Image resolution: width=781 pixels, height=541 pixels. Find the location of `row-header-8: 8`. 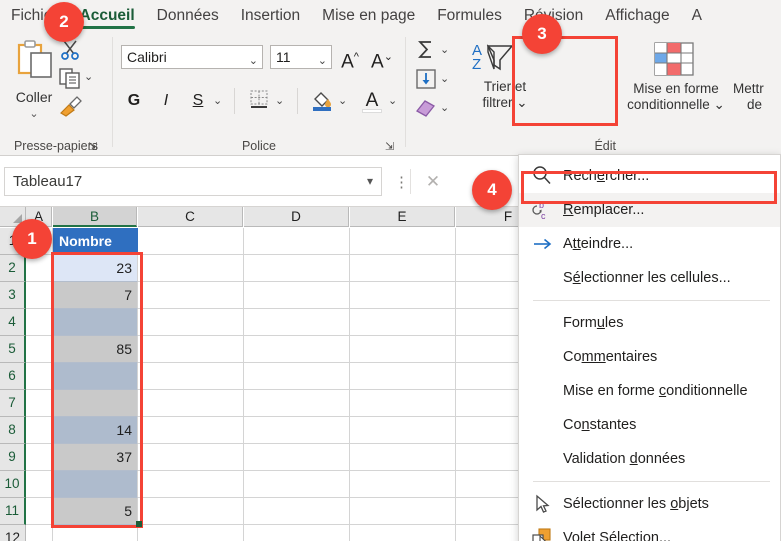

row-header-8: 8 is located at coordinates (13, 430).